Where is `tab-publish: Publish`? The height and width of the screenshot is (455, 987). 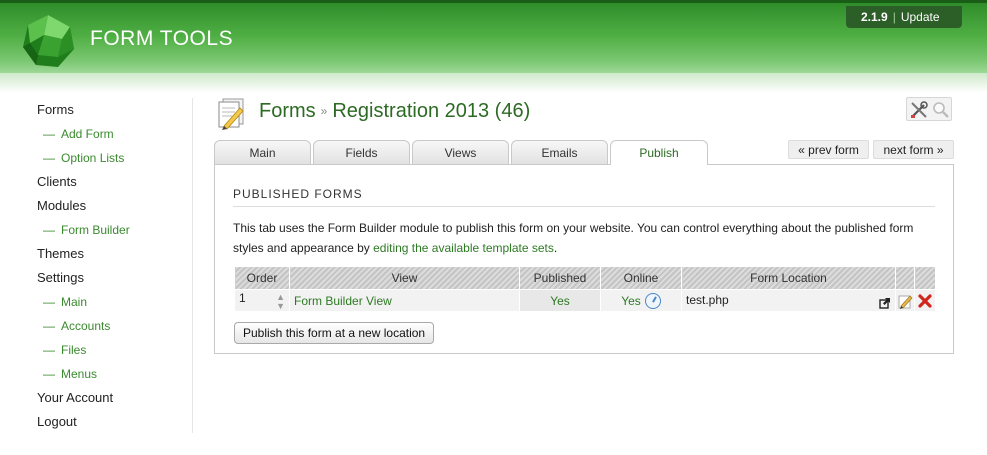 tab-publish: Publish is located at coordinates (659, 152).